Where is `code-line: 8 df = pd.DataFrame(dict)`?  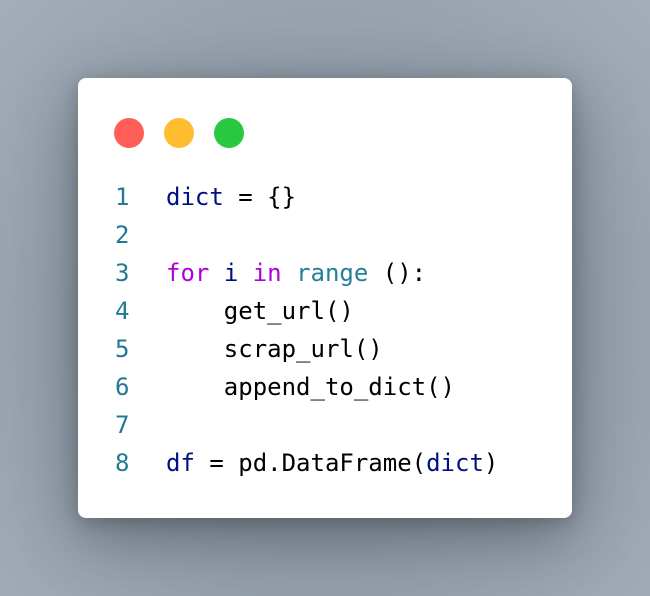 code-line: 8 df = pd.DataFrame(dict) is located at coordinates (325, 463).